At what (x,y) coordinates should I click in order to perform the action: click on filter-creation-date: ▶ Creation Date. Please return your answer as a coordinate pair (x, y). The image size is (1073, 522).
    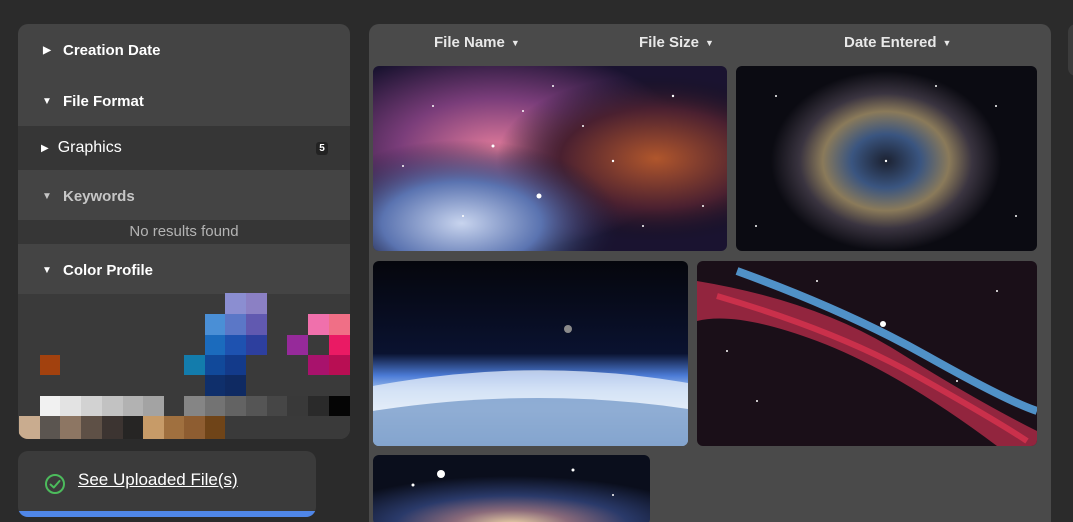
    Looking at the image, I should click on (184, 50).